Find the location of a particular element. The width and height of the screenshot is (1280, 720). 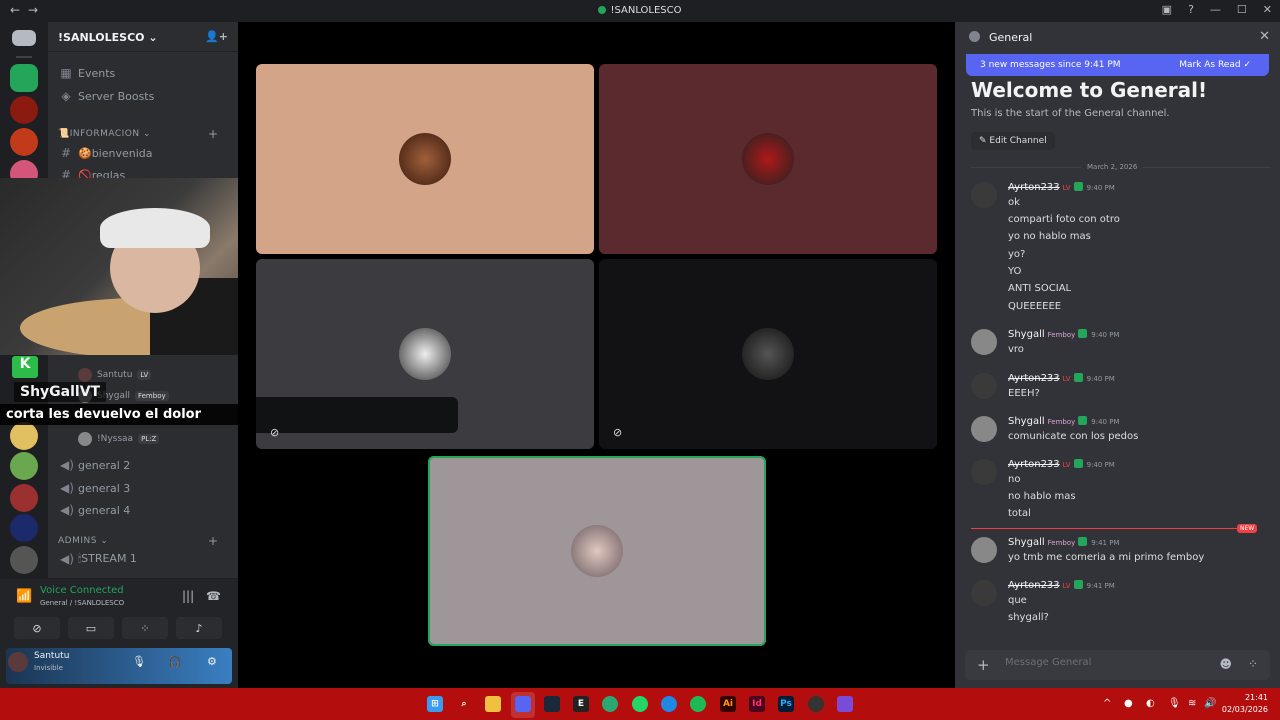

screen-share-button: ▭ is located at coordinates (91, 628).